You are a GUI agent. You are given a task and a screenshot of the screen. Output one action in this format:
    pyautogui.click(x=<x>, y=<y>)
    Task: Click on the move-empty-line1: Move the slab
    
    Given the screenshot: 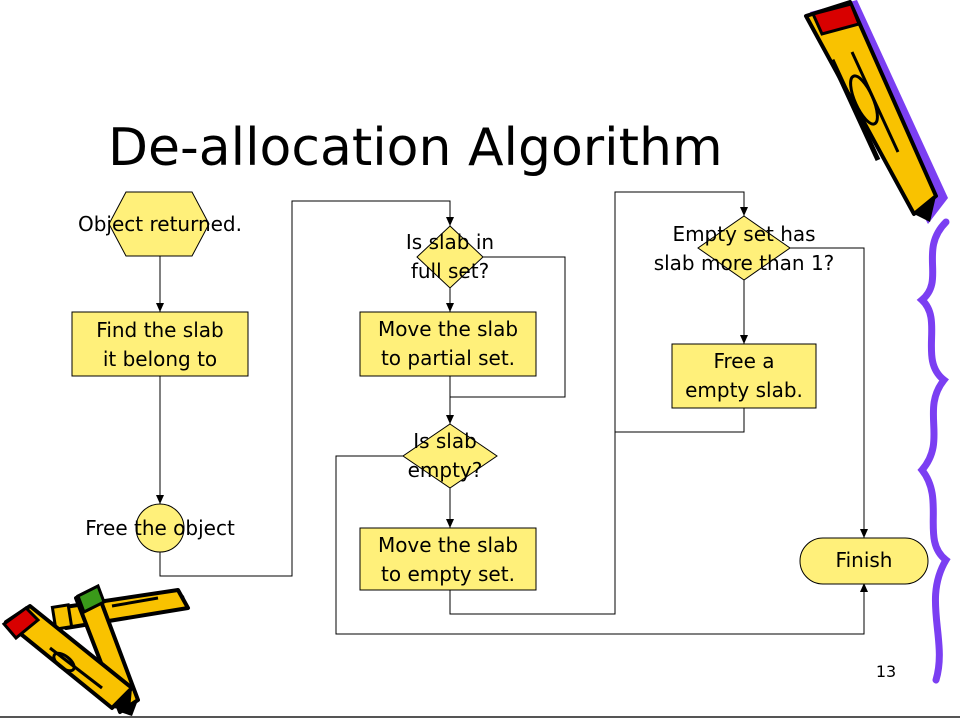 What is the action you would take?
    pyautogui.click(x=448, y=545)
    